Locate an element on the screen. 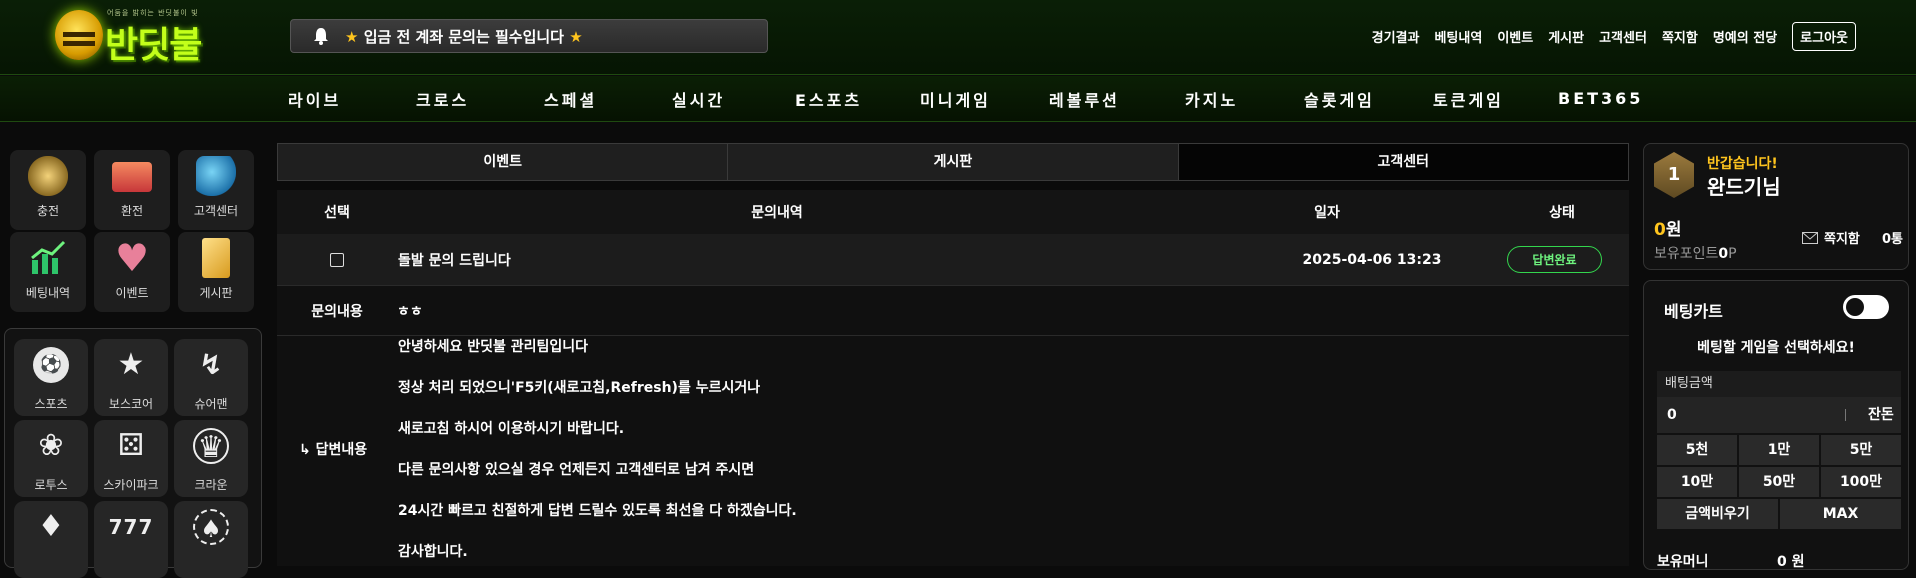  quick-board: 게시판 is located at coordinates (216, 272).